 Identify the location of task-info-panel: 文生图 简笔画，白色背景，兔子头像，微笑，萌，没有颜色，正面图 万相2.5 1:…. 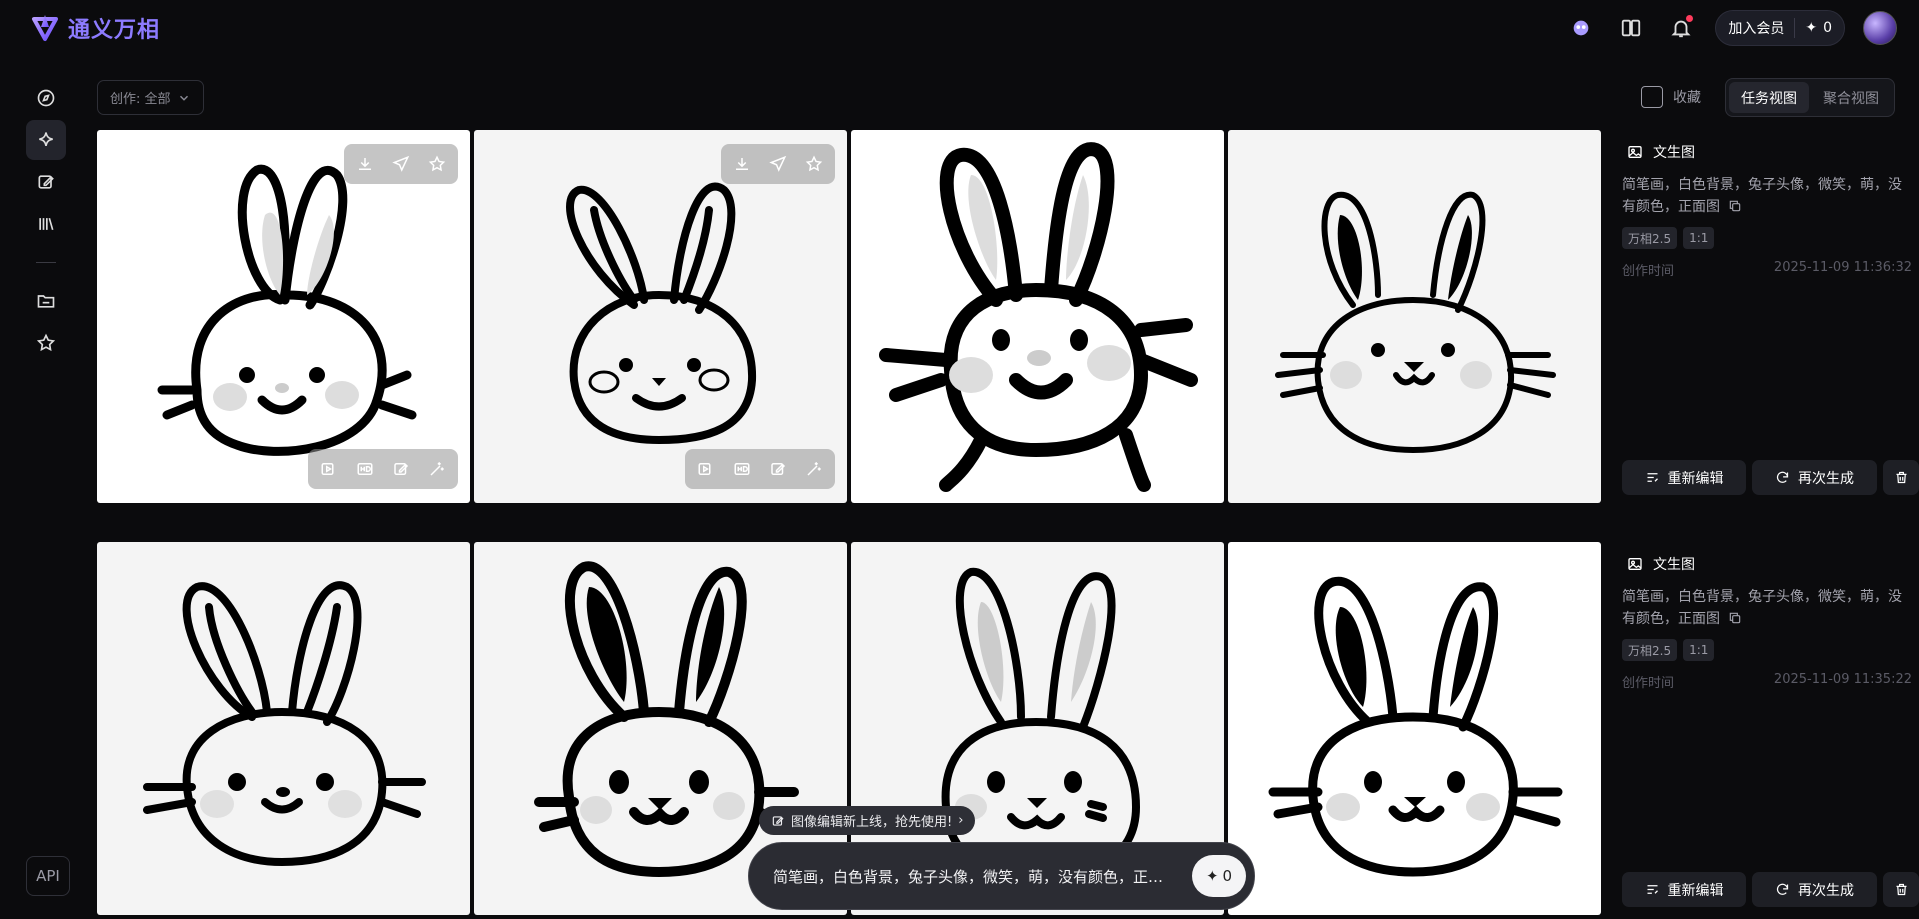
(1770, 728).